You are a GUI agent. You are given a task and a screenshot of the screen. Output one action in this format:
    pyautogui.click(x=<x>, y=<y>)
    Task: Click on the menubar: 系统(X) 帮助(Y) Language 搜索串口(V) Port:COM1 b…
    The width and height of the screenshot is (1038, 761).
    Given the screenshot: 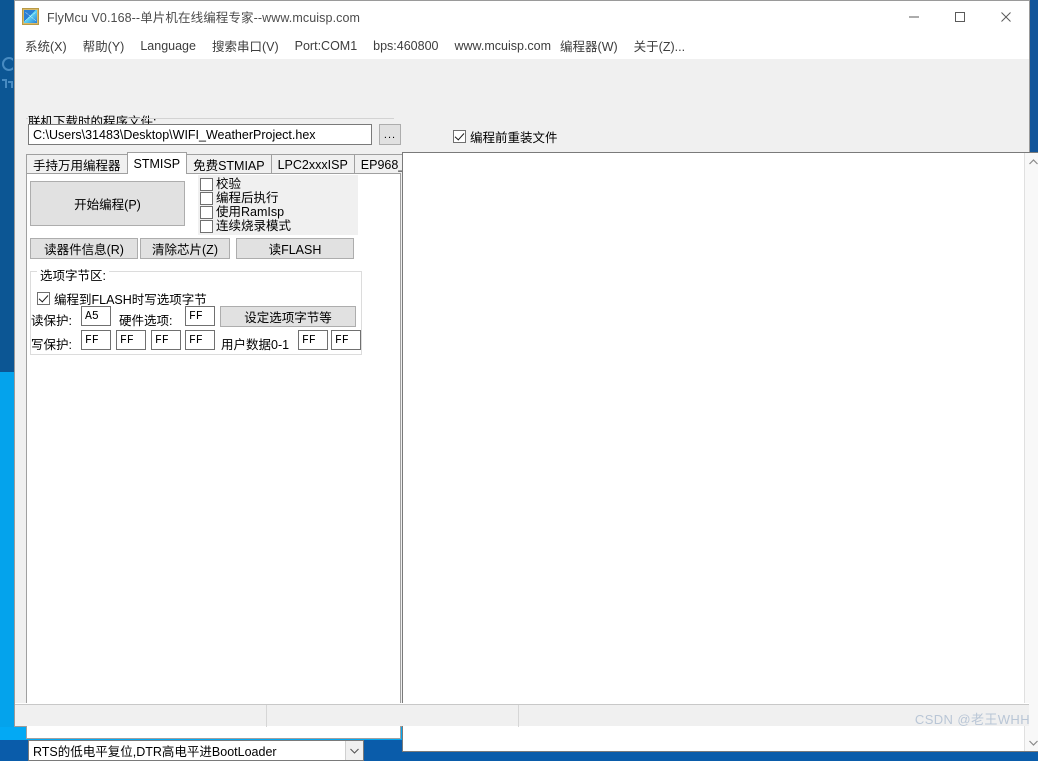 What is the action you would take?
    pyautogui.click(x=522, y=45)
    